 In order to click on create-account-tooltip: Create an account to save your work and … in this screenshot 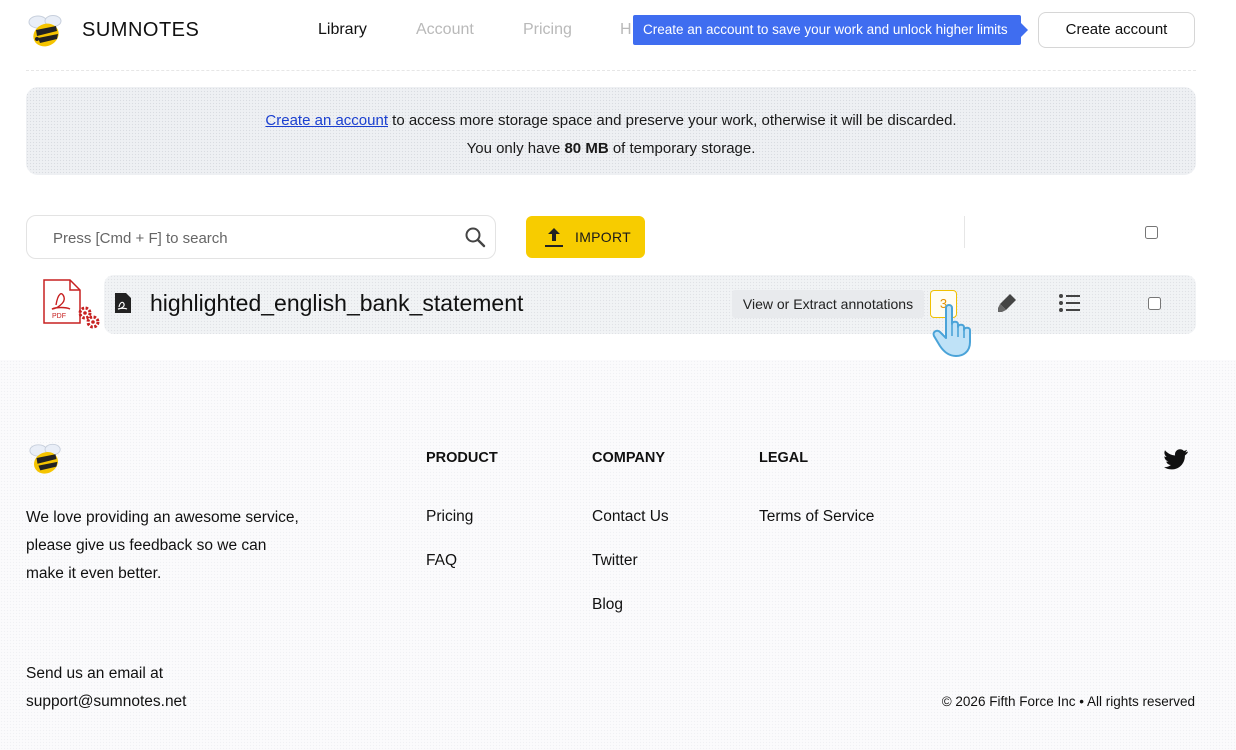, I will do `click(830, 30)`.